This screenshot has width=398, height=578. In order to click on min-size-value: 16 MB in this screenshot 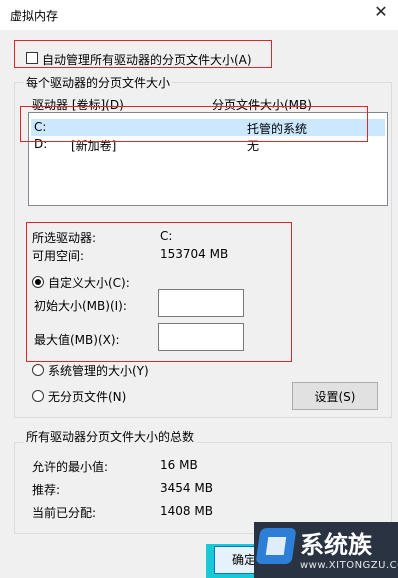, I will do `click(179, 465)`.